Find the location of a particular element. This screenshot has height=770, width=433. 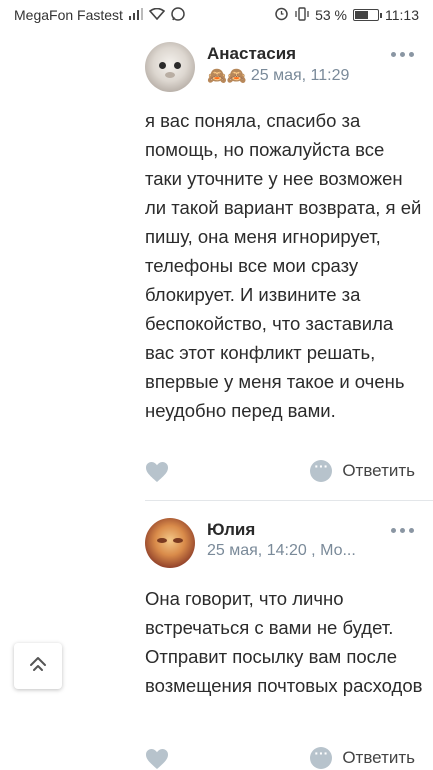

status-right: 53 % 11:13 is located at coordinates (346, 15).